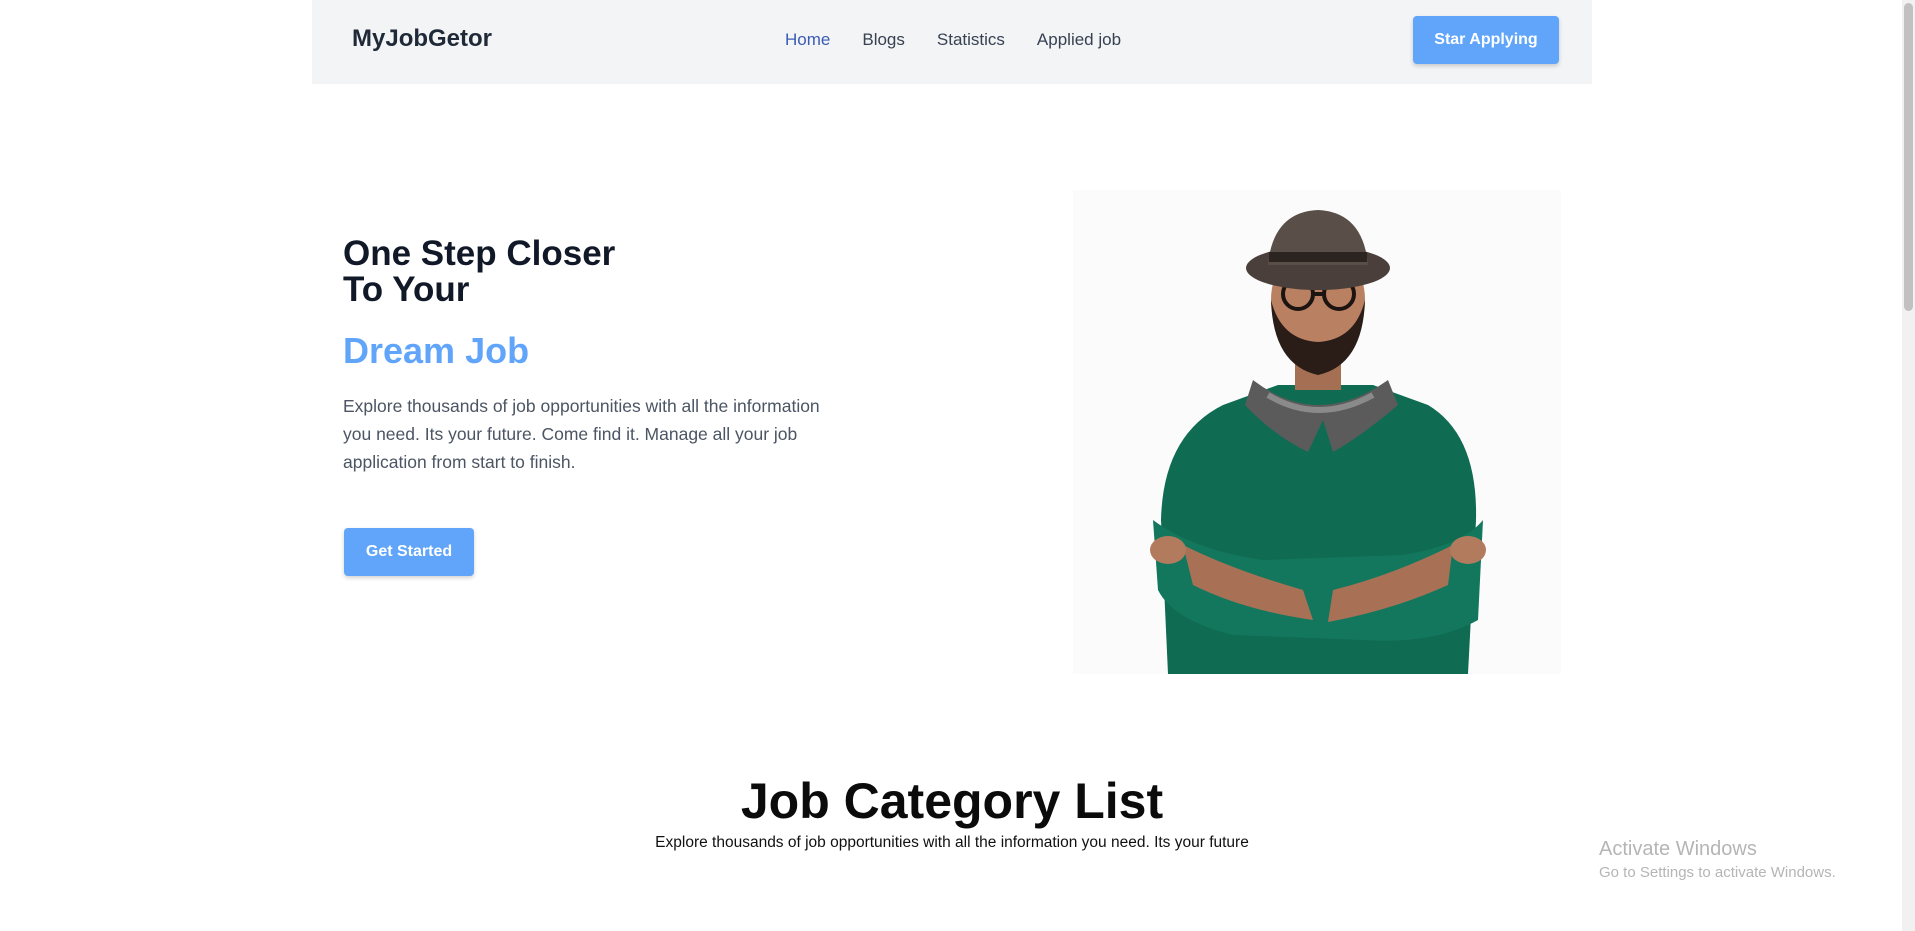 This screenshot has height=931, width=1915. I want to click on scrollbar-thumb, so click(1908, 157).